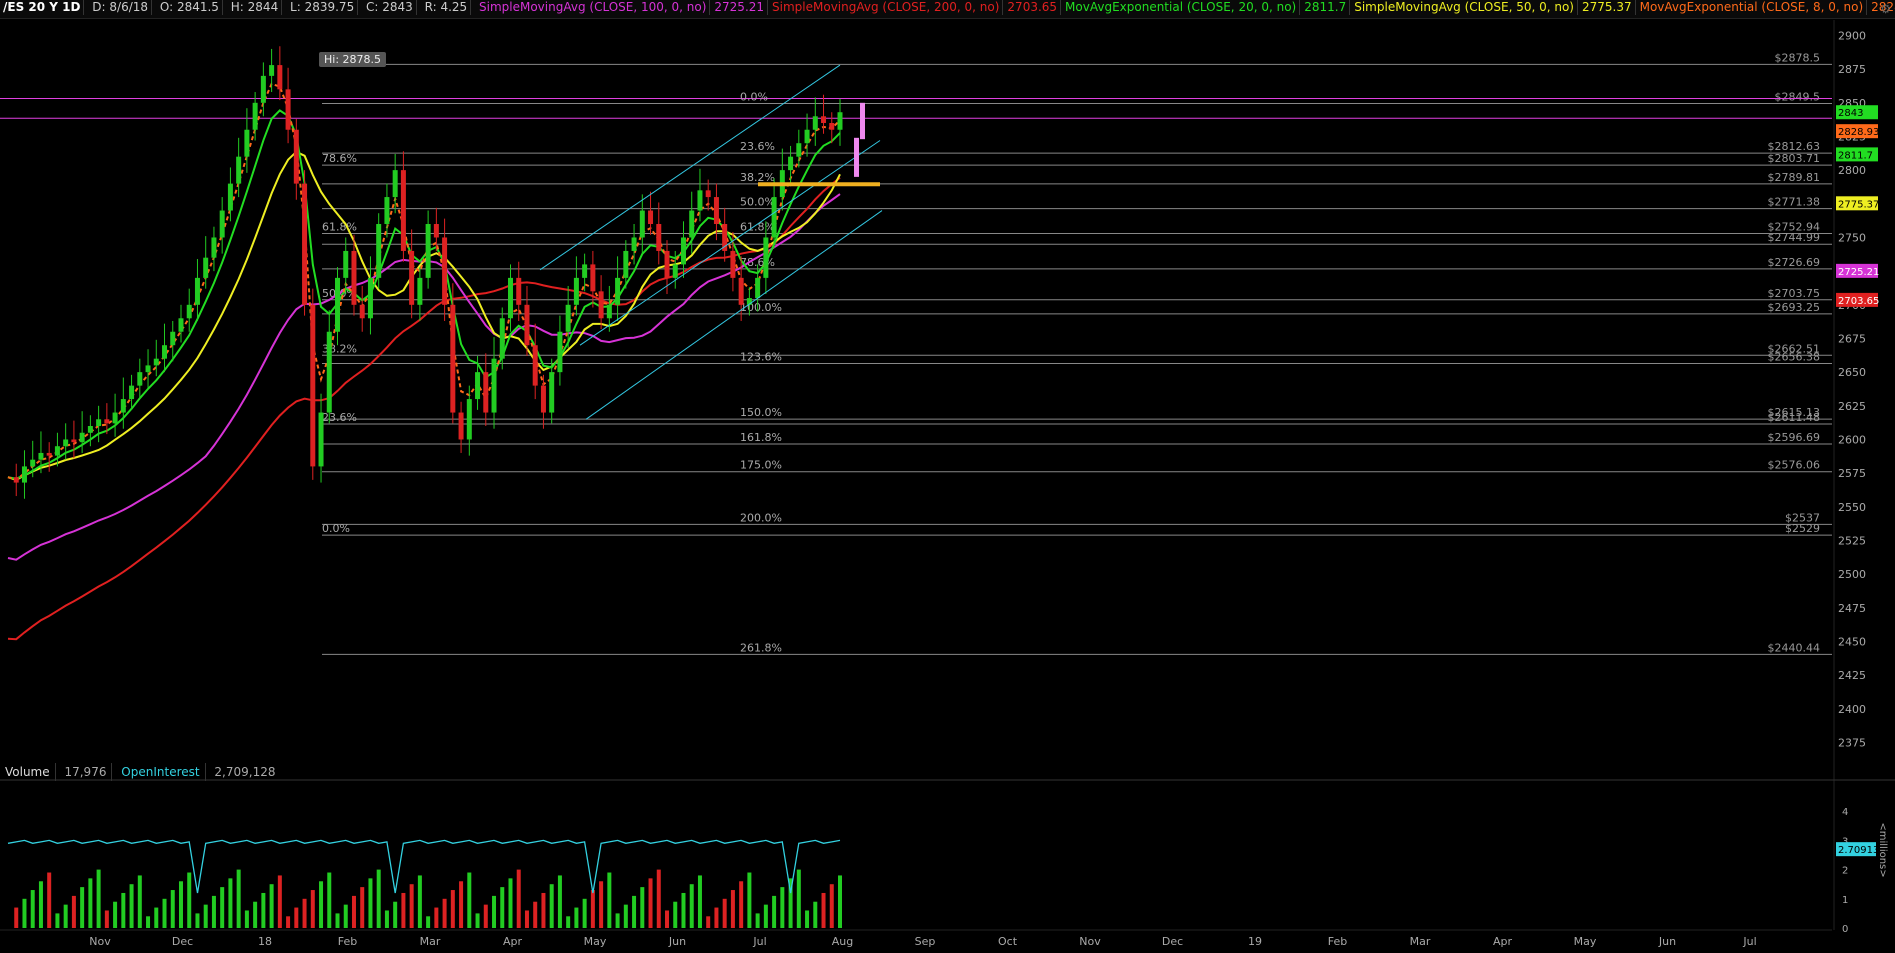 Image resolution: width=1895 pixels, height=953 pixels. I want to click on volume-header: Volume 17,976 OpenInterest 2,709,128, so click(140, 772).